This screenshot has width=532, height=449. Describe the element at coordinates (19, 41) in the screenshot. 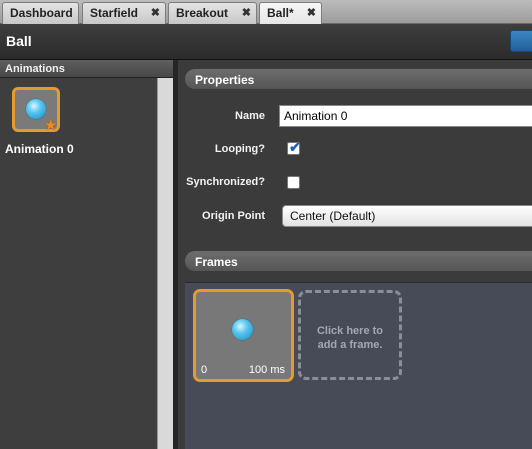

I see `page-title: Ball` at that location.